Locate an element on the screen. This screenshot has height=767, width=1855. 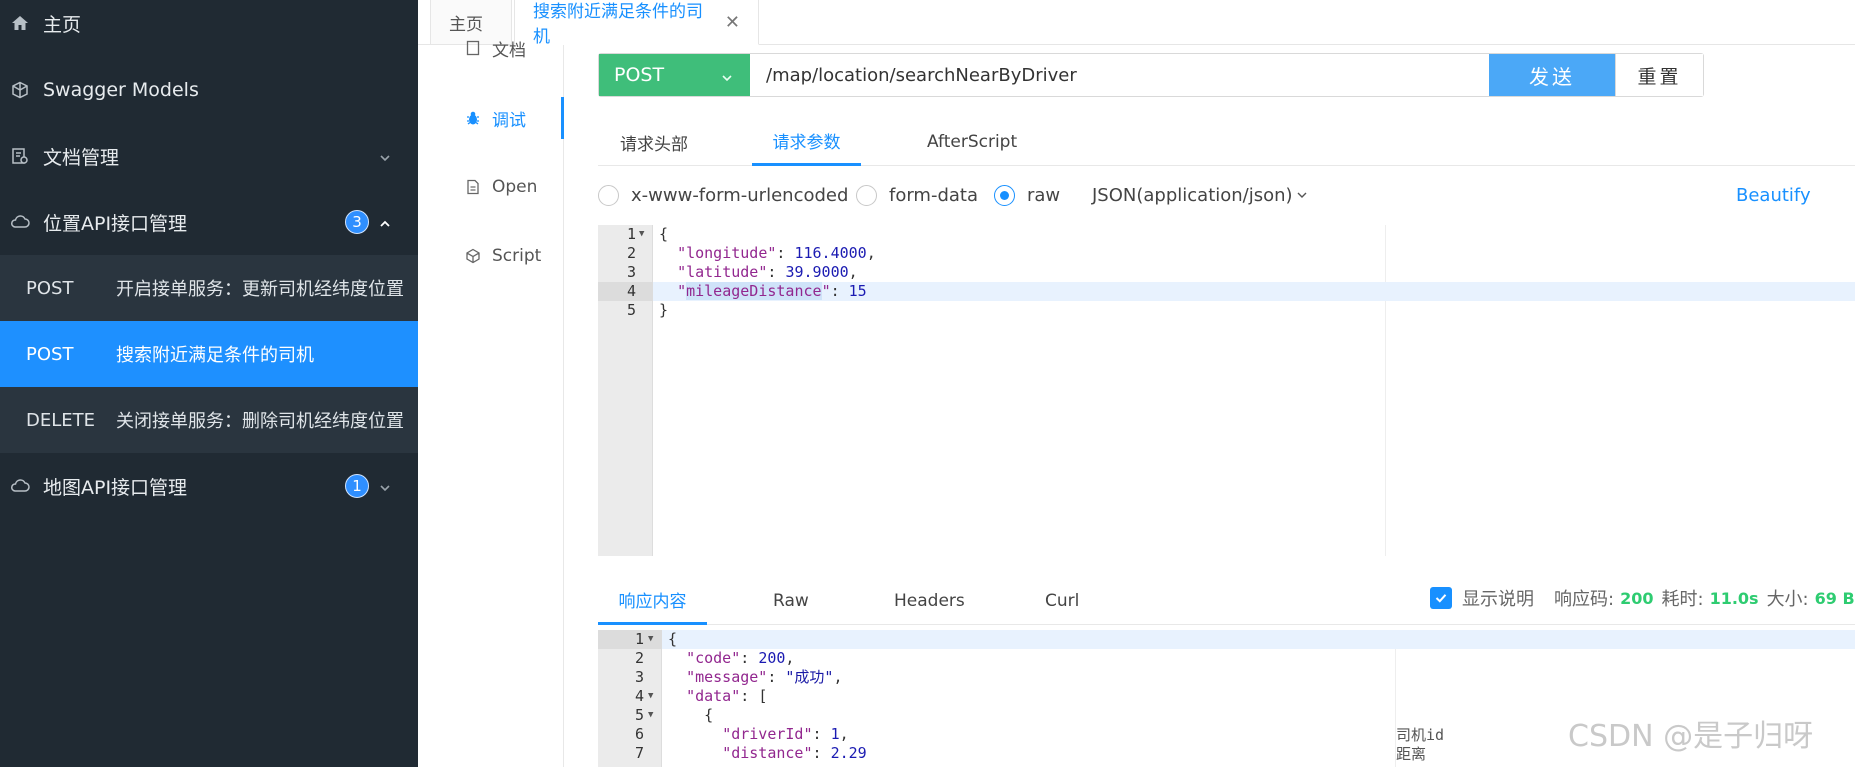
sidebar-item-home: 主页 is located at coordinates (209, 28).